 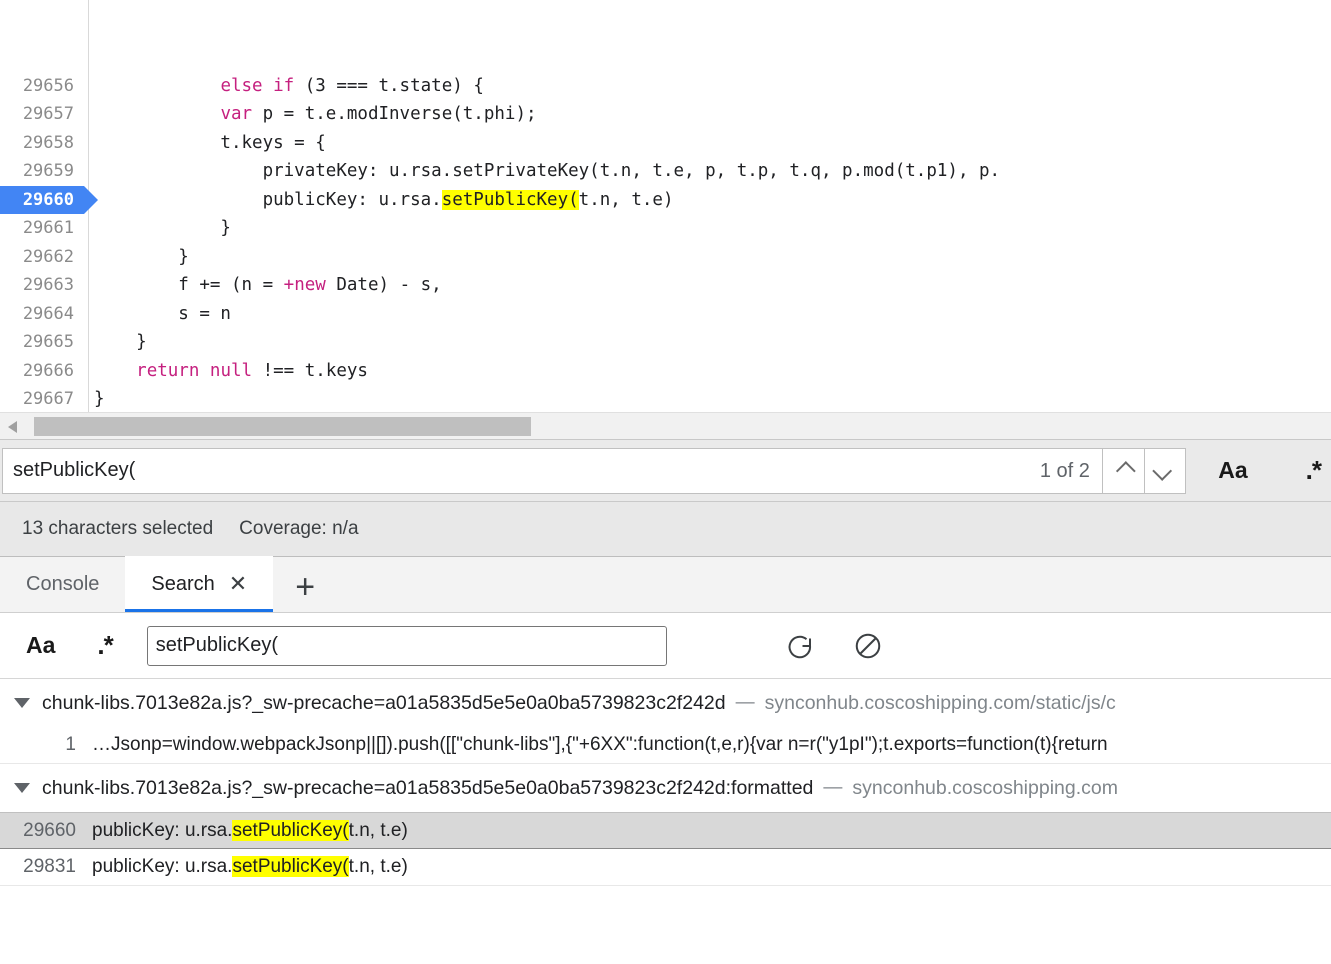 I want to click on search-input-container, so click(x=406, y=645).